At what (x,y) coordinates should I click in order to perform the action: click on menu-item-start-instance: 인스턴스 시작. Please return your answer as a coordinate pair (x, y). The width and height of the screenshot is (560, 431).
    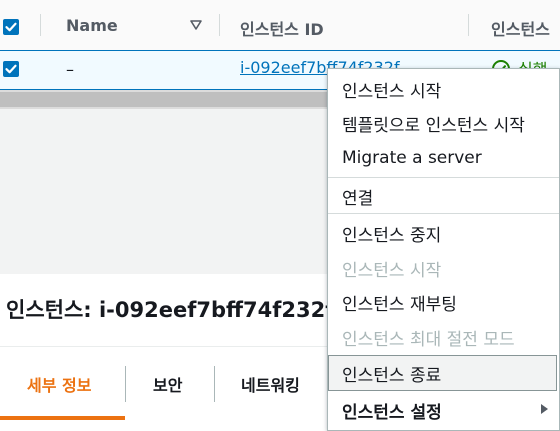
    Looking at the image, I should click on (392, 271).